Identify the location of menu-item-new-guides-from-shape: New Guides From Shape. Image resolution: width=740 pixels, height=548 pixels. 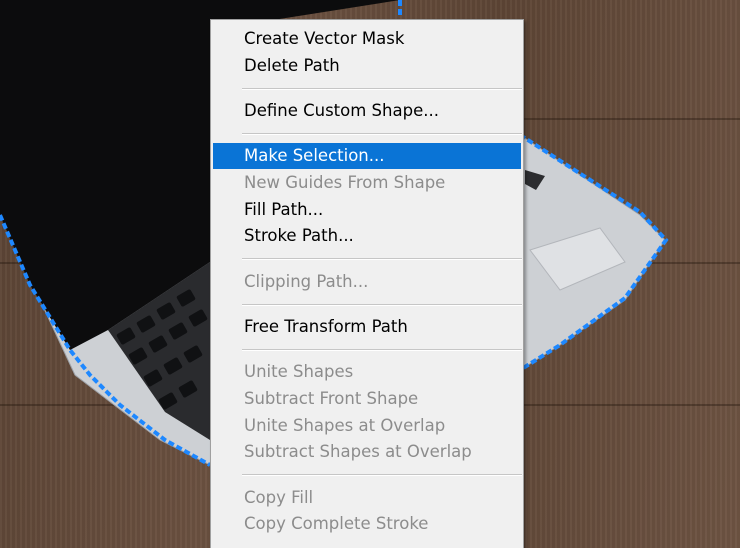
(345, 182).